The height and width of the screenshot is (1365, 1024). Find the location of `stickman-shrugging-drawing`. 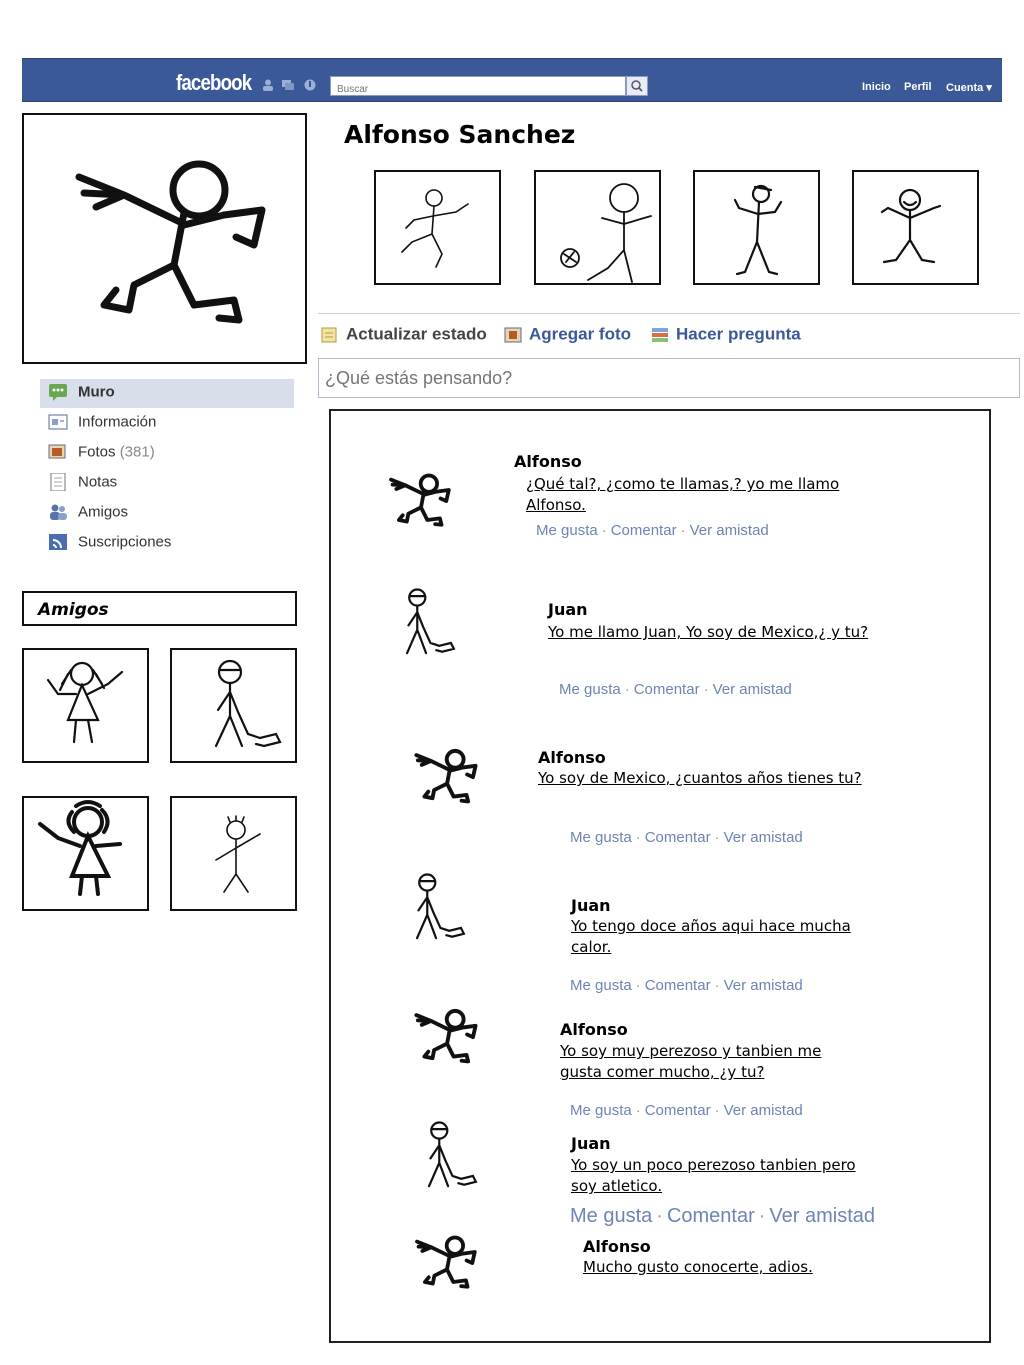

stickman-shrugging-drawing is located at coordinates (758, 230).